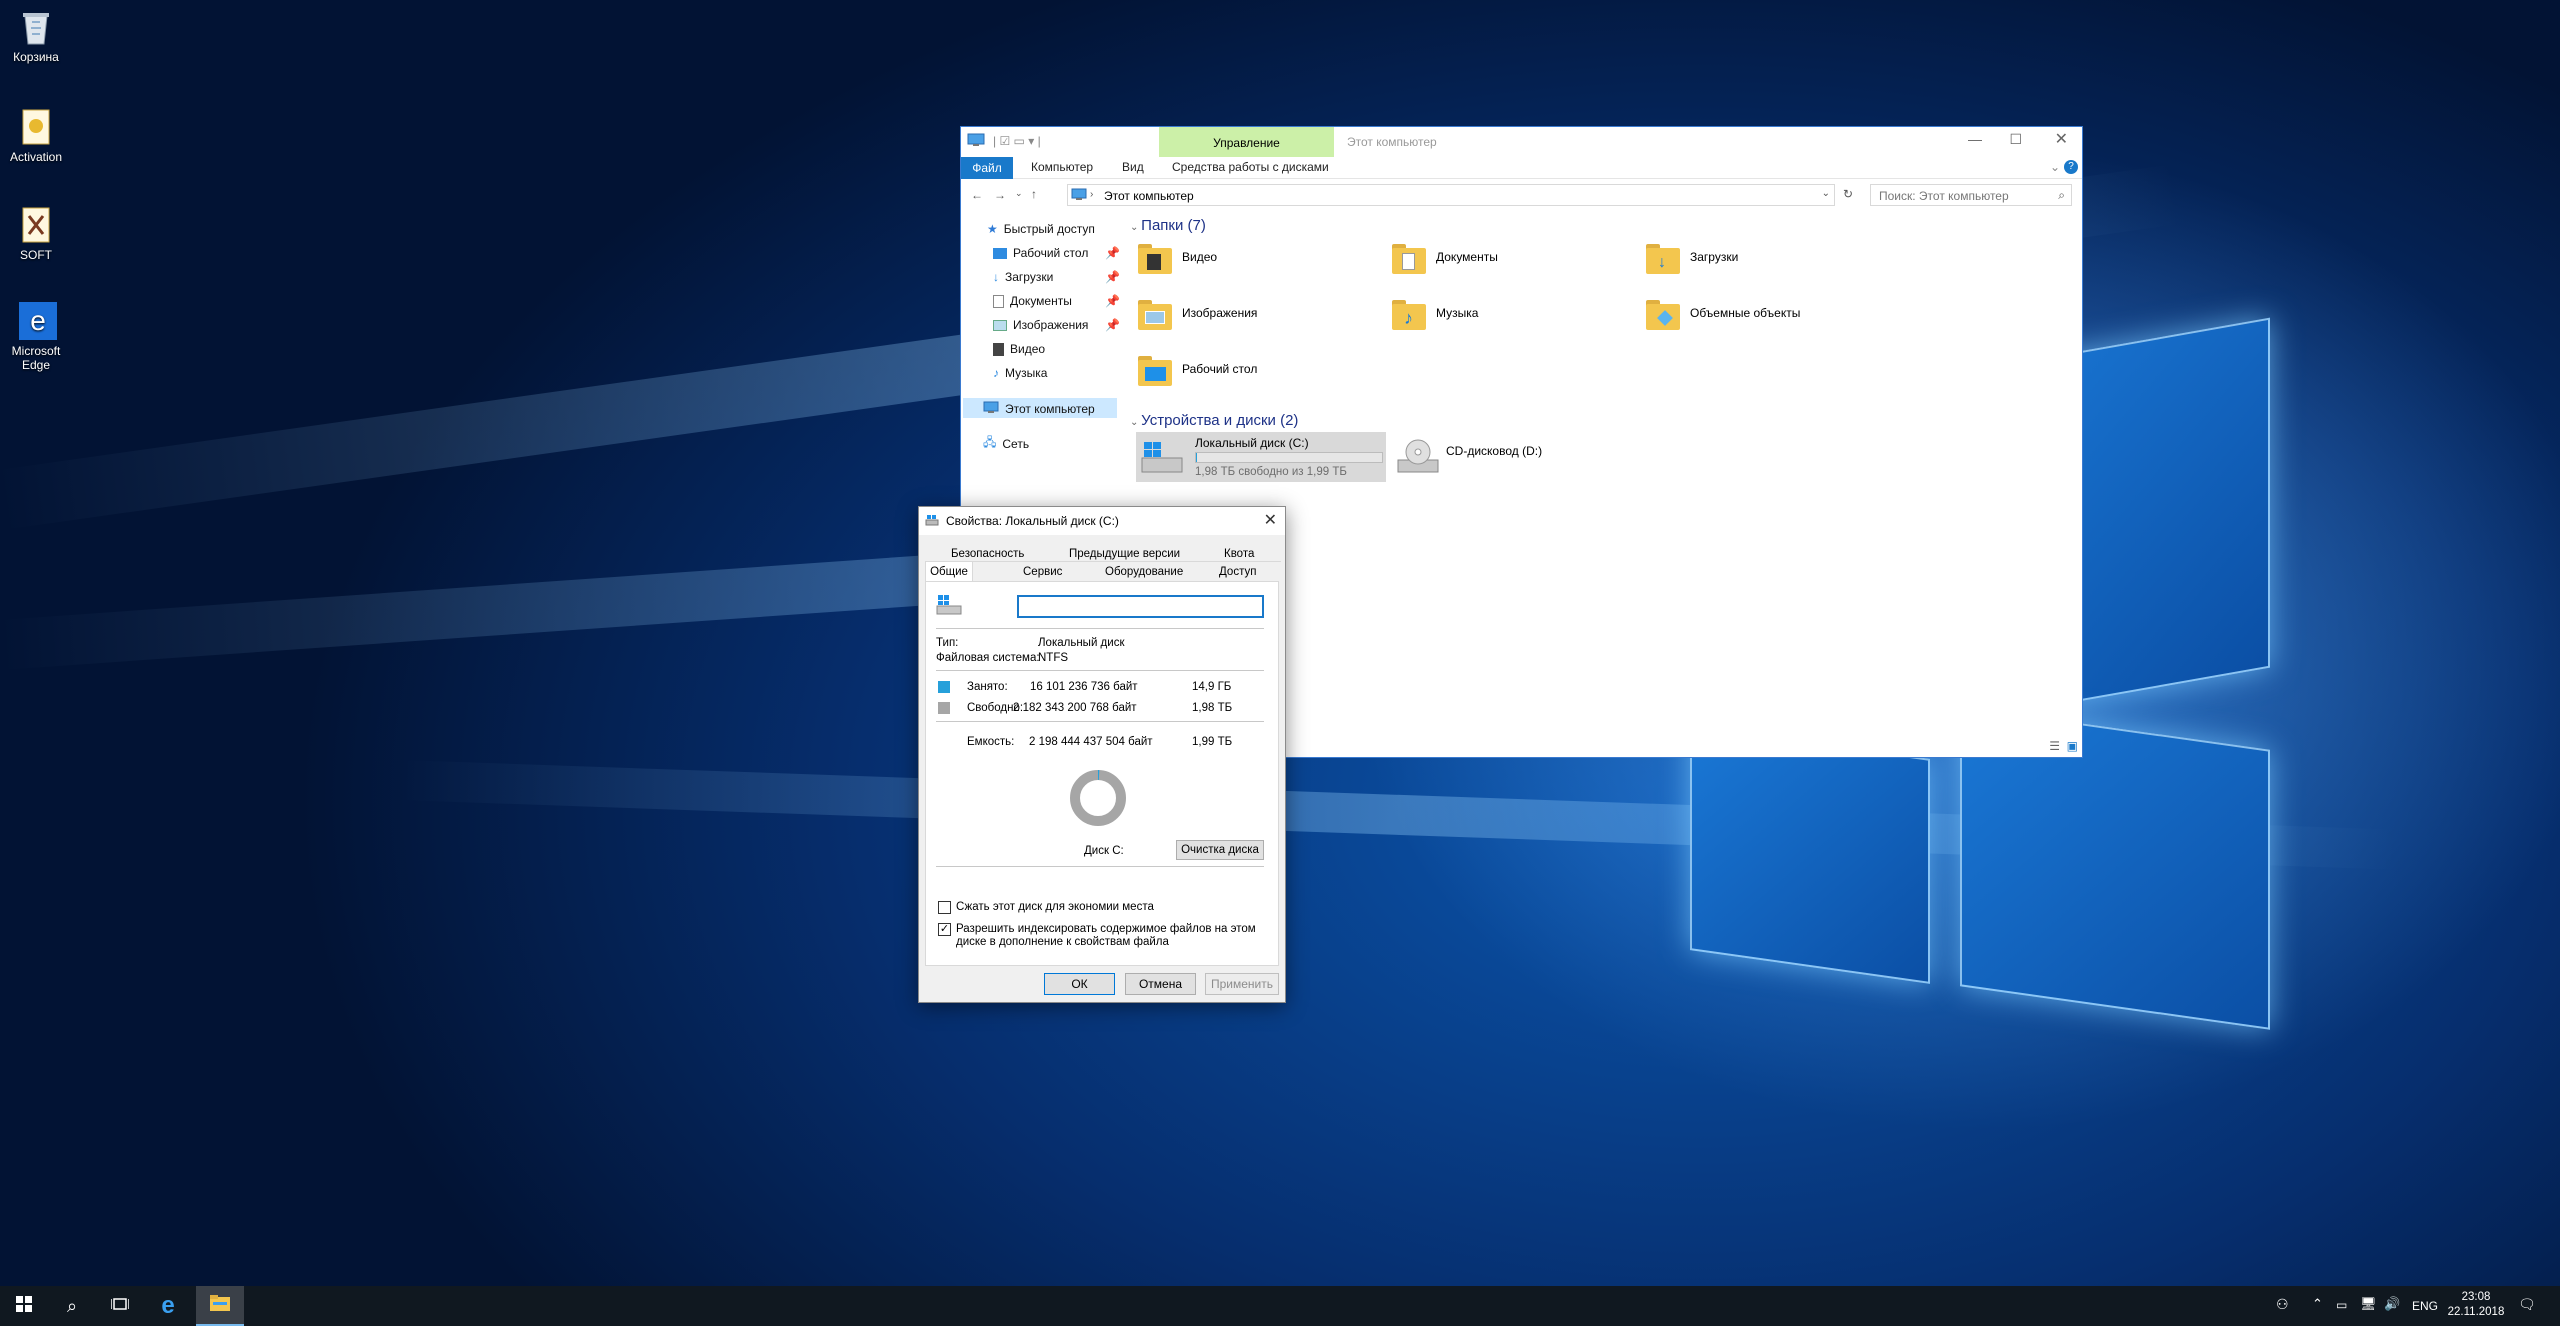 The width and height of the screenshot is (2560, 1326). I want to click on back-arrow-icon: ←, so click(977, 195).